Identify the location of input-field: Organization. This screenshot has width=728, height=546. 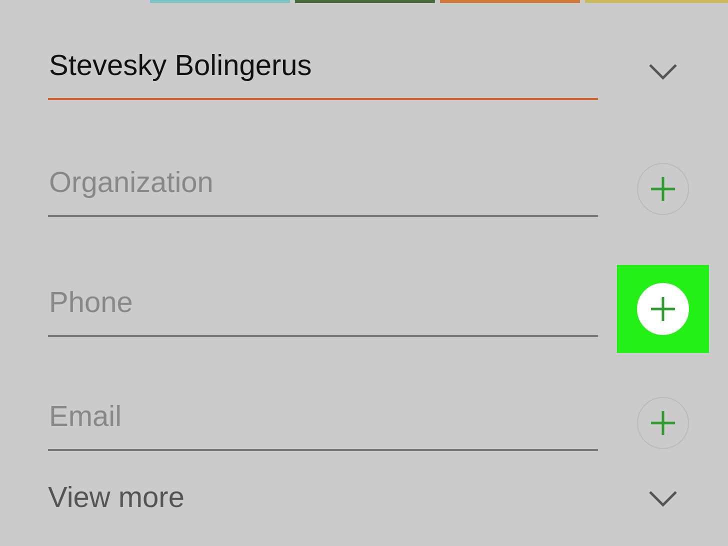
(323, 189).